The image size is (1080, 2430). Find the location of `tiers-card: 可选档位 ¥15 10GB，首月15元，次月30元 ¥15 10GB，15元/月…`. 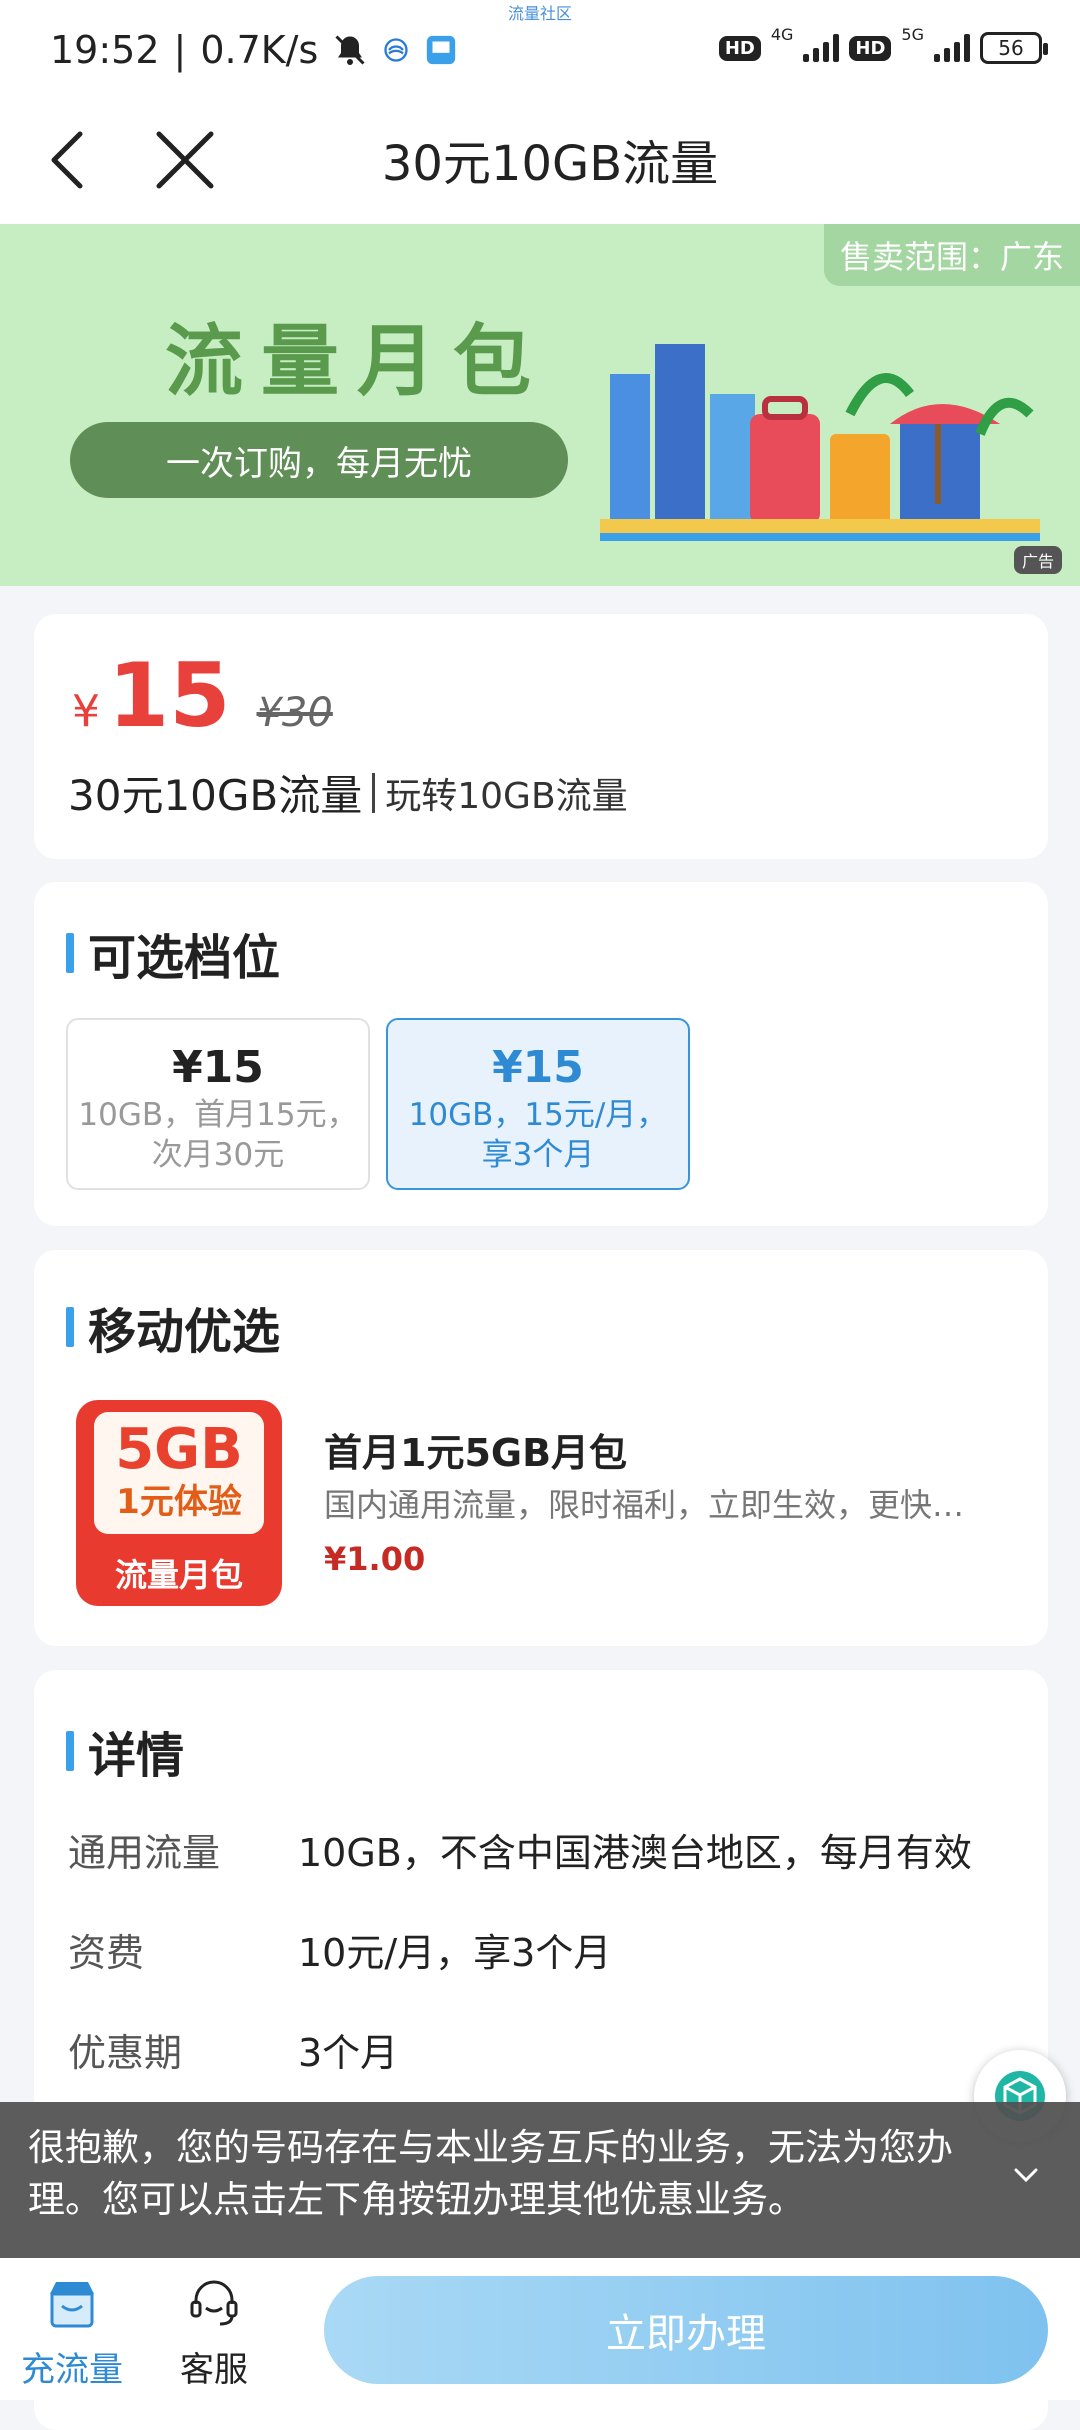

tiers-card: 可选档位 ¥15 10GB，首月15元，次月30元 ¥15 10GB，15元/月… is located at coordinates (541, 1054).